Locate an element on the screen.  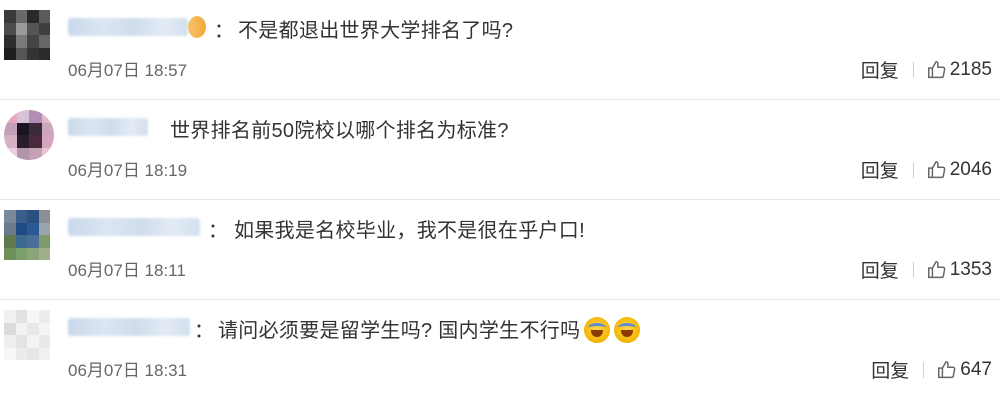
like-count: 647 is located at coordinates (976, 369).